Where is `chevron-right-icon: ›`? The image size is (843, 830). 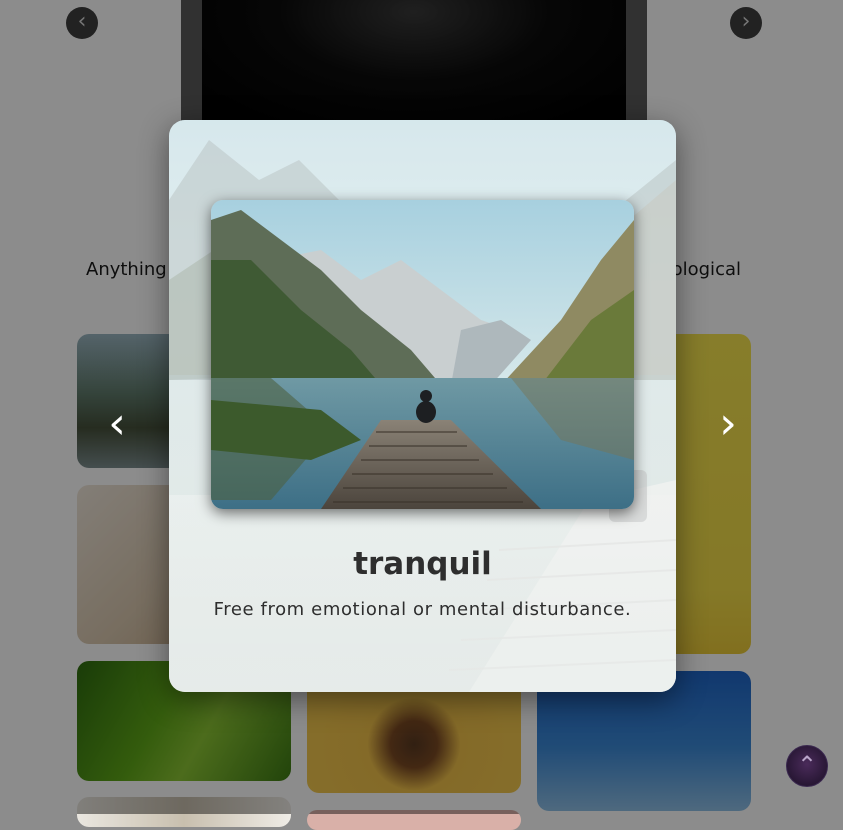
chevron-right-icon: › is located at coordinates (728, 423).